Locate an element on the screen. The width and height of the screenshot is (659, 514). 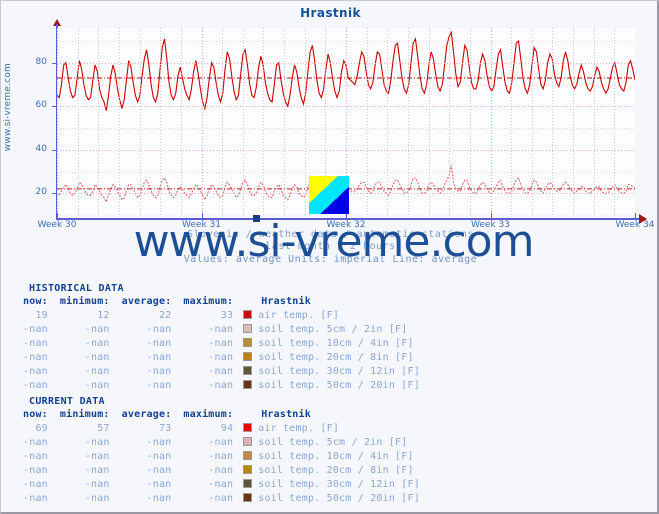
table-header-row: now: minimum: average: maximum: Hrastnik is located at coordinates (221, 302).